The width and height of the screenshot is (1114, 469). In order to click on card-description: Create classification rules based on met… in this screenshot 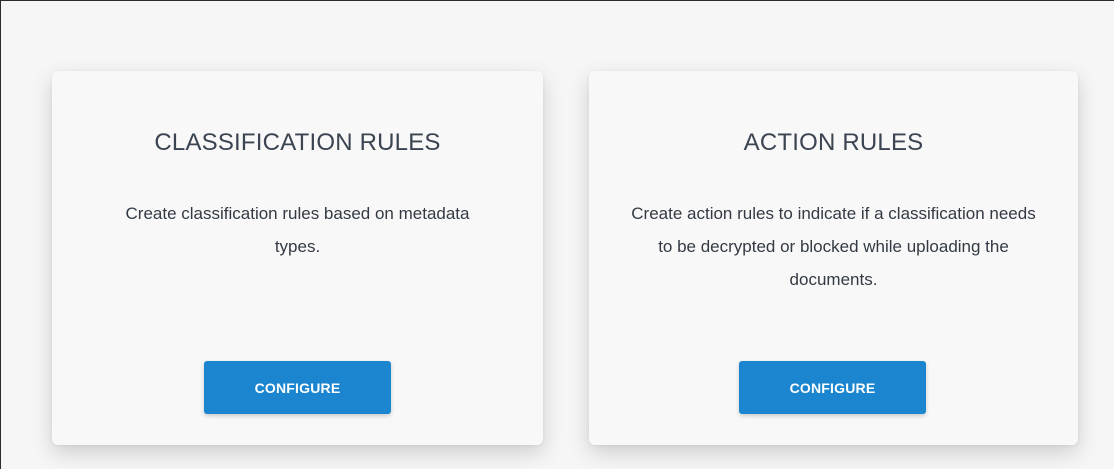, I will do `click(297, 230)`.